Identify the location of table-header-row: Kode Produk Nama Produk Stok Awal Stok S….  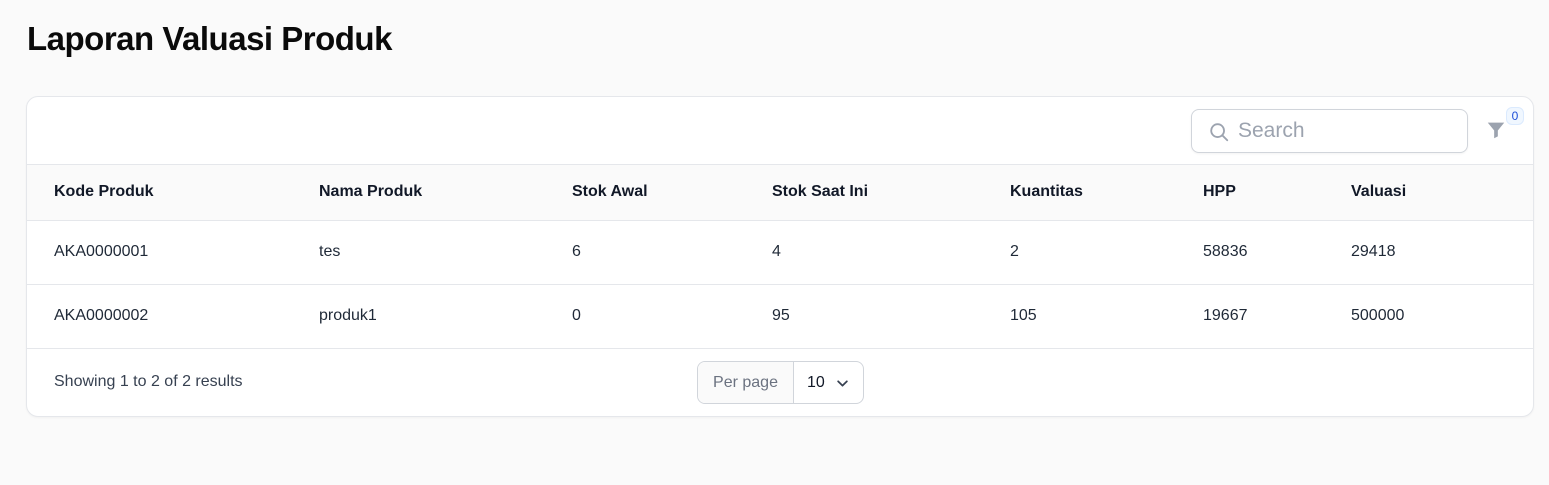
(780, 192).